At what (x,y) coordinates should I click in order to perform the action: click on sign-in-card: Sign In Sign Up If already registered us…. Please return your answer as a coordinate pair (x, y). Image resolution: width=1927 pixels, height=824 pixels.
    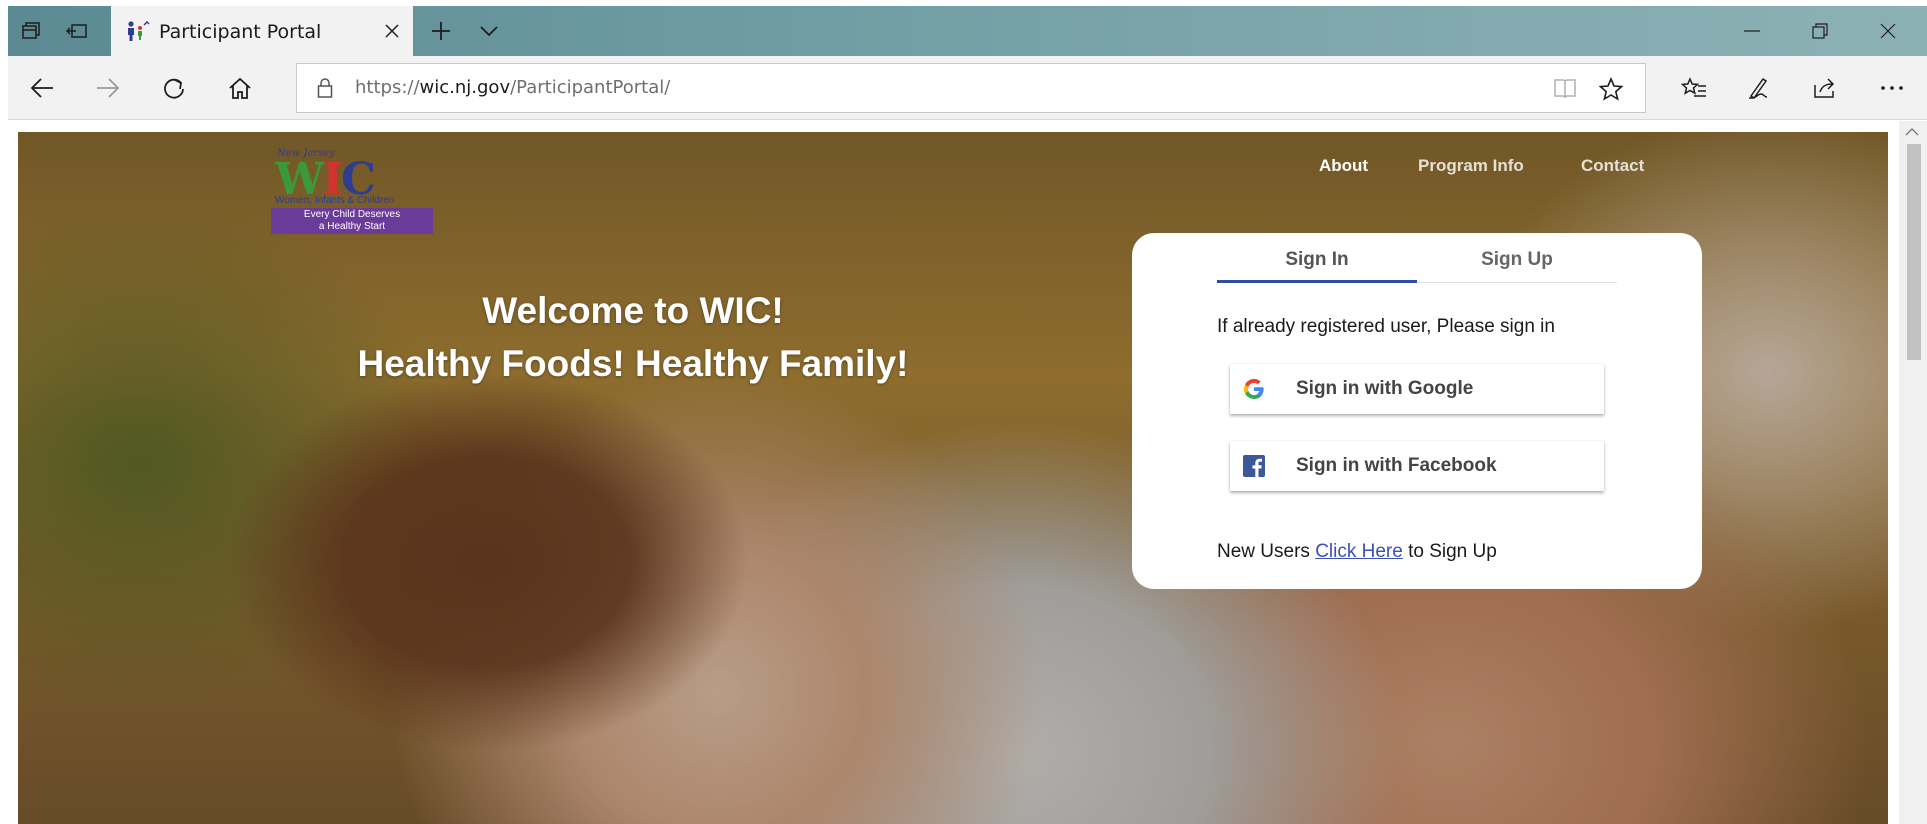
    Looking at the image, I should click on (1417, 411).